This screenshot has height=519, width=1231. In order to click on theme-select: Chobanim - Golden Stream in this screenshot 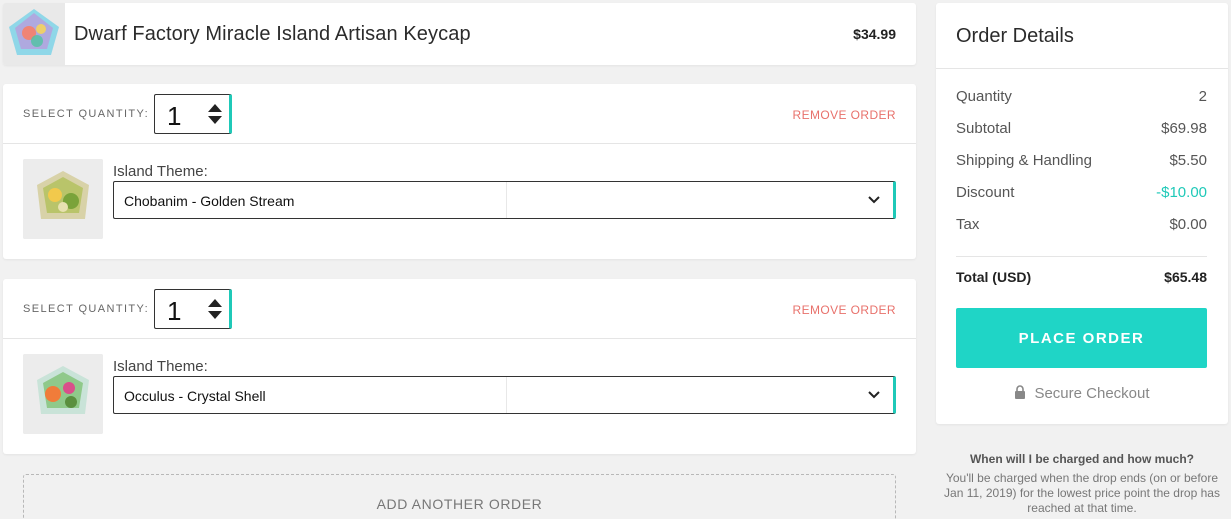, I will do `click(504, 200)`.